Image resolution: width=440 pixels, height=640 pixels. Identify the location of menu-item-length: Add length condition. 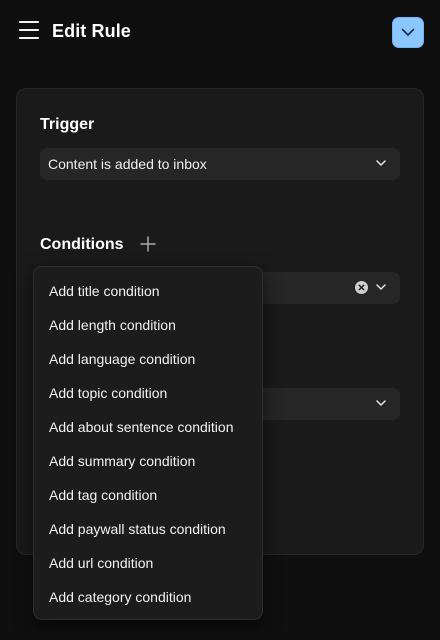
(112, 325).